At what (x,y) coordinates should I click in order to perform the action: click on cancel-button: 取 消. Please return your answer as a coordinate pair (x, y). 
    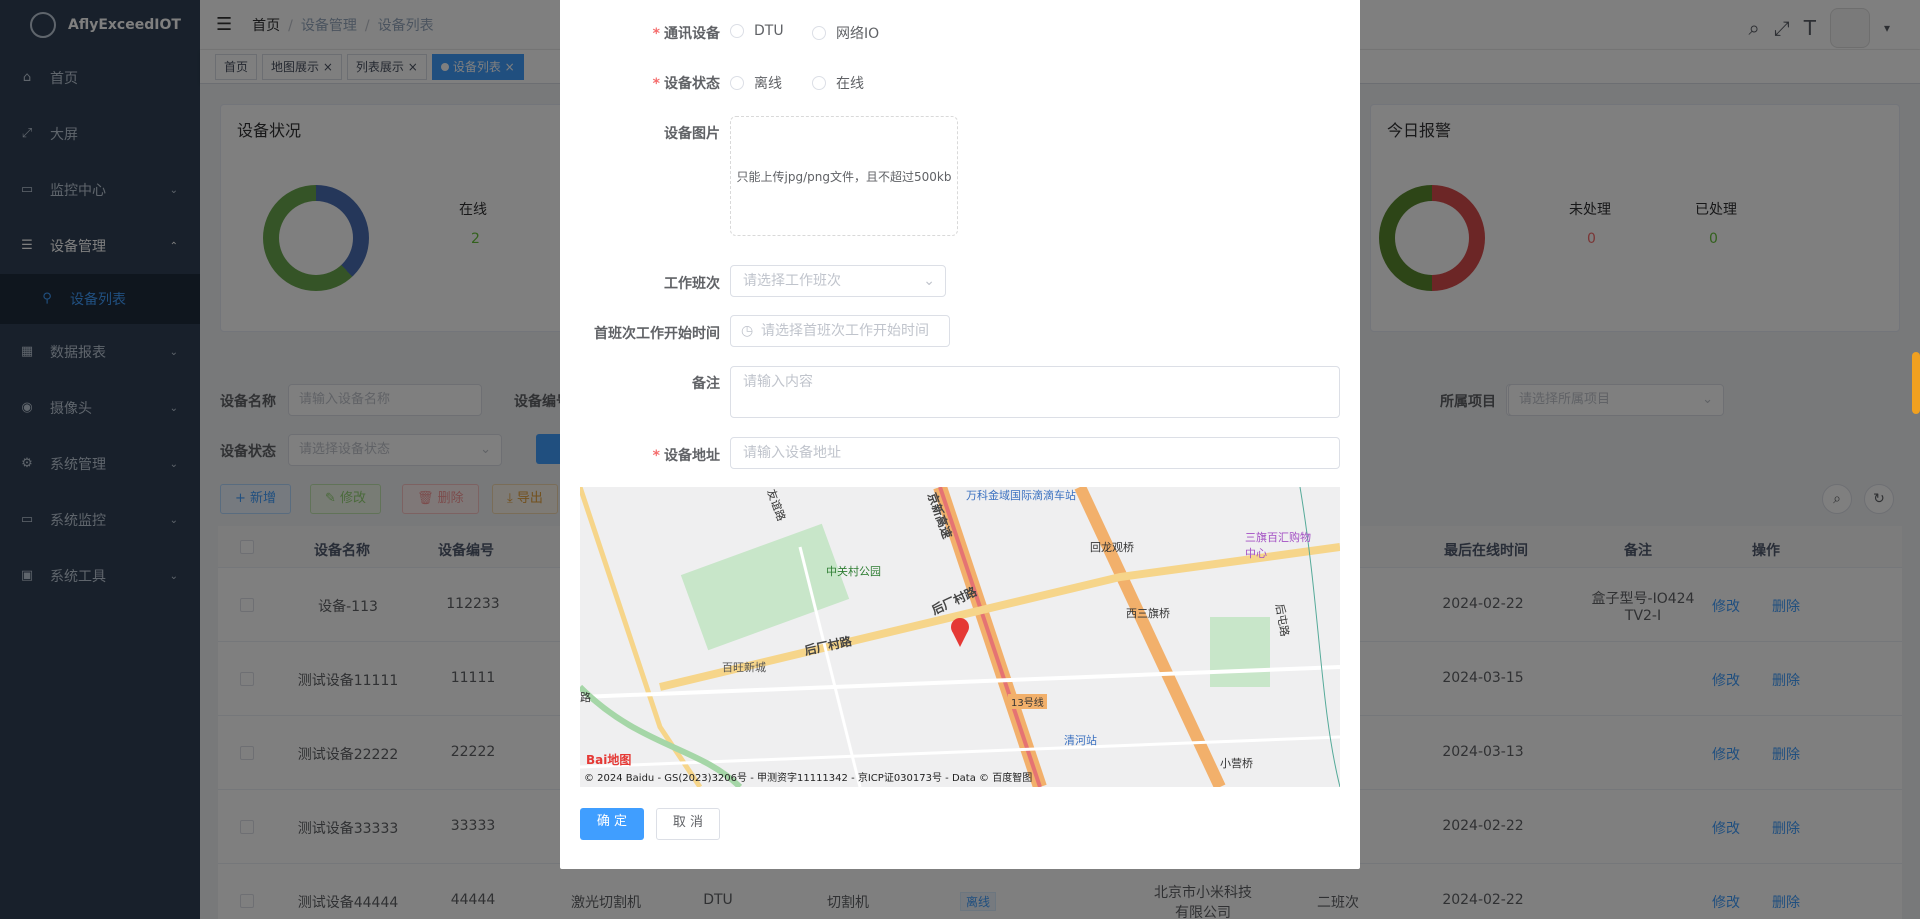
    Looking at the image, I should click on (688, 824).